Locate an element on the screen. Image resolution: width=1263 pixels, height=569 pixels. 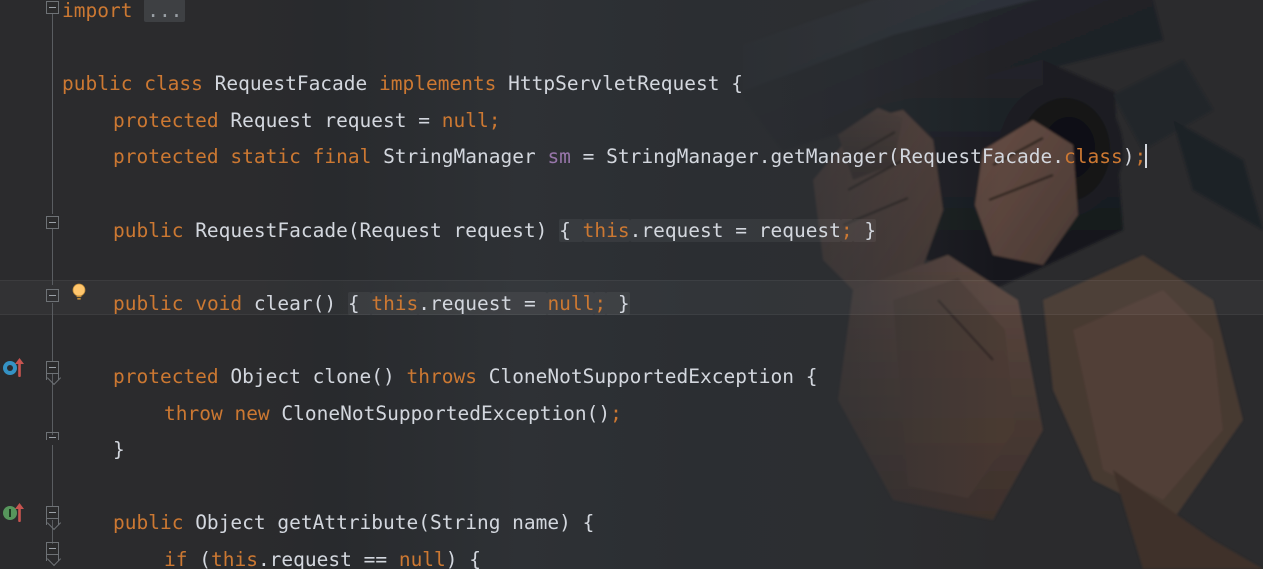
line-throw-token-0: throw is located at coordinates (193, 413).